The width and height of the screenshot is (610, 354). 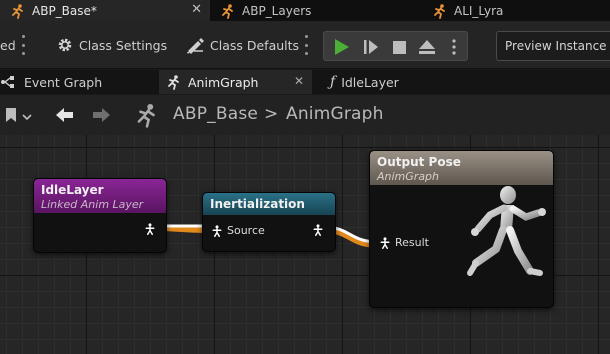 What do you see at coordinates (370, 82) in the screenshot?
I see `tab-idle-layer-label: IdleLayer` at bounding box center [370, 82].